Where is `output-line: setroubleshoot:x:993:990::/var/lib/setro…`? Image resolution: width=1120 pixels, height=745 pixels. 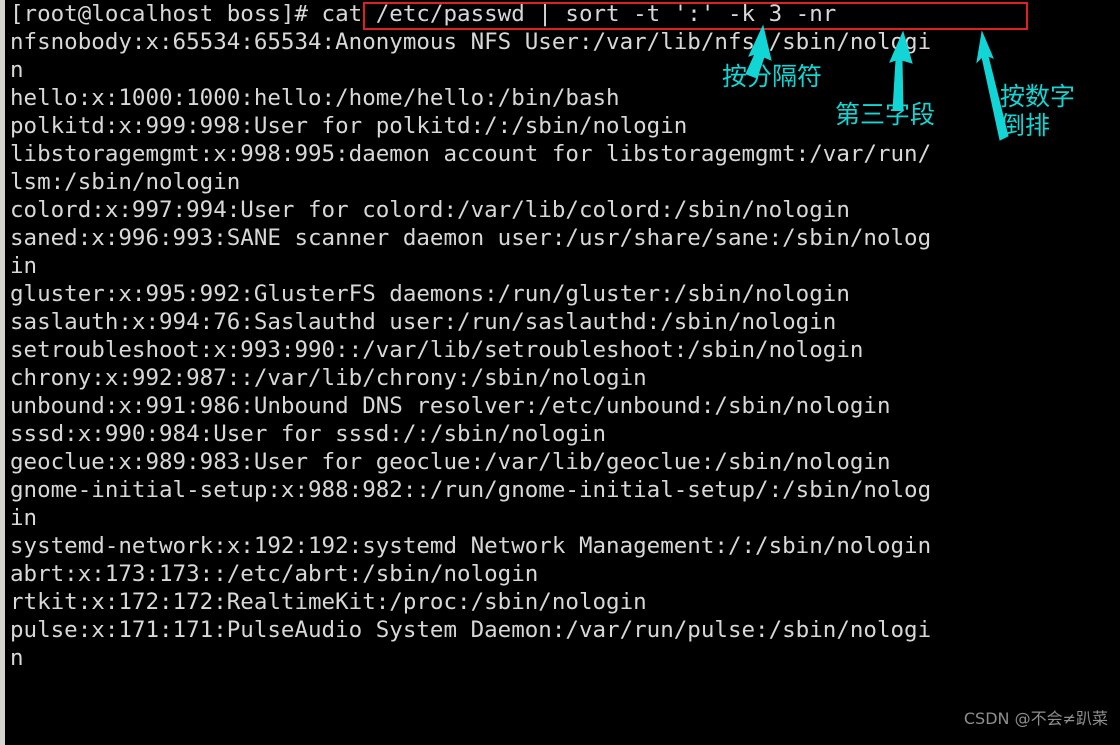
output-line: setroubleshoot:x:993:990::/var/lib/setro… is located at coordinates (437, 350).